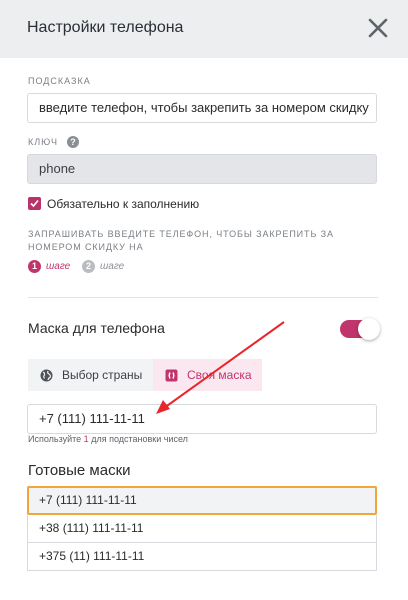 The width and height of the screenshot is (408, 600). I want to click on globe-icon, so click(46, 375).